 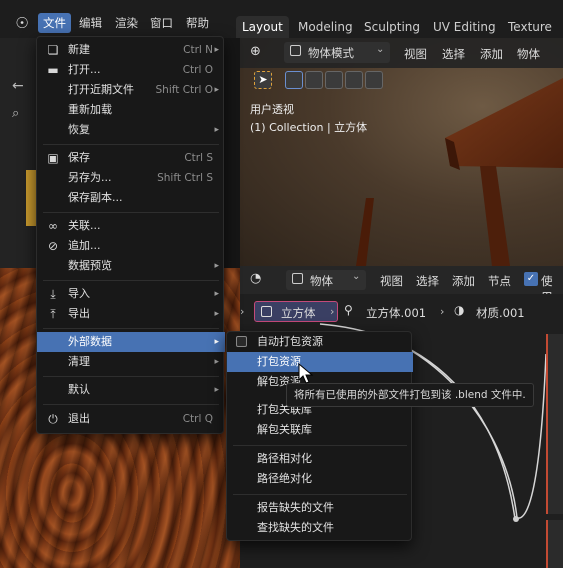 What do you see at coordinates (334, 80) in the screenshot?
I see `select-subtract-icon` at bounding box center [334, 80].